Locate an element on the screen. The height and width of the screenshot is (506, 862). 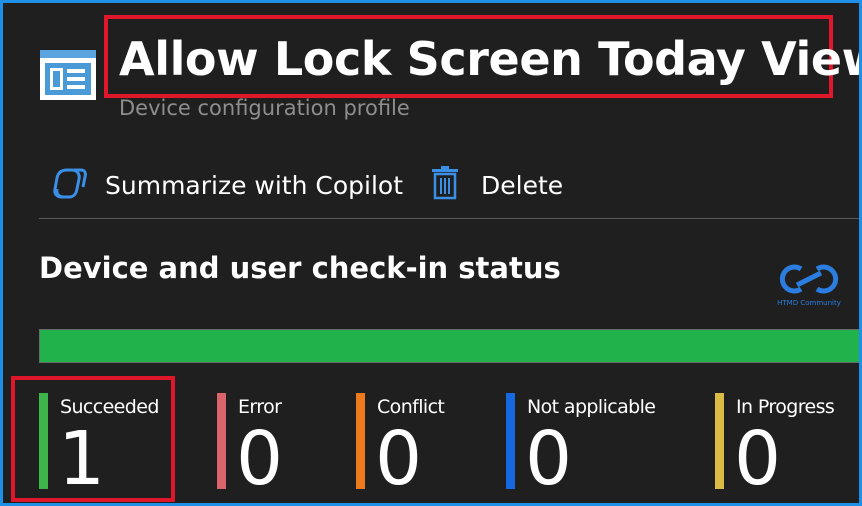
stat-not-applicable-value: 0 is located at coordinates (549, 459).